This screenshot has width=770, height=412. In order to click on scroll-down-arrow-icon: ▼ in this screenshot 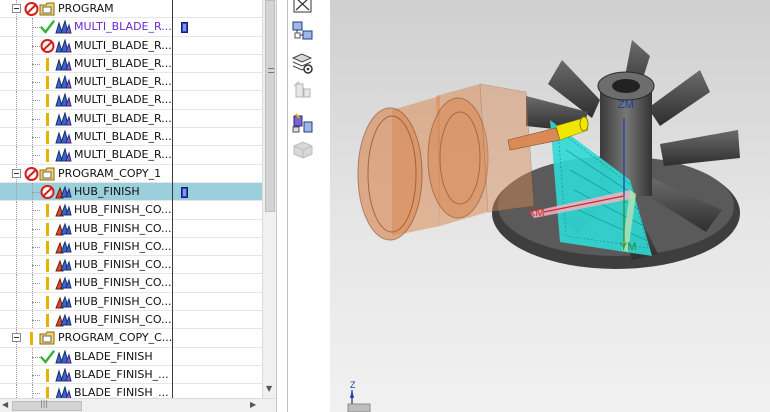, I will do `click(269, 388)`.